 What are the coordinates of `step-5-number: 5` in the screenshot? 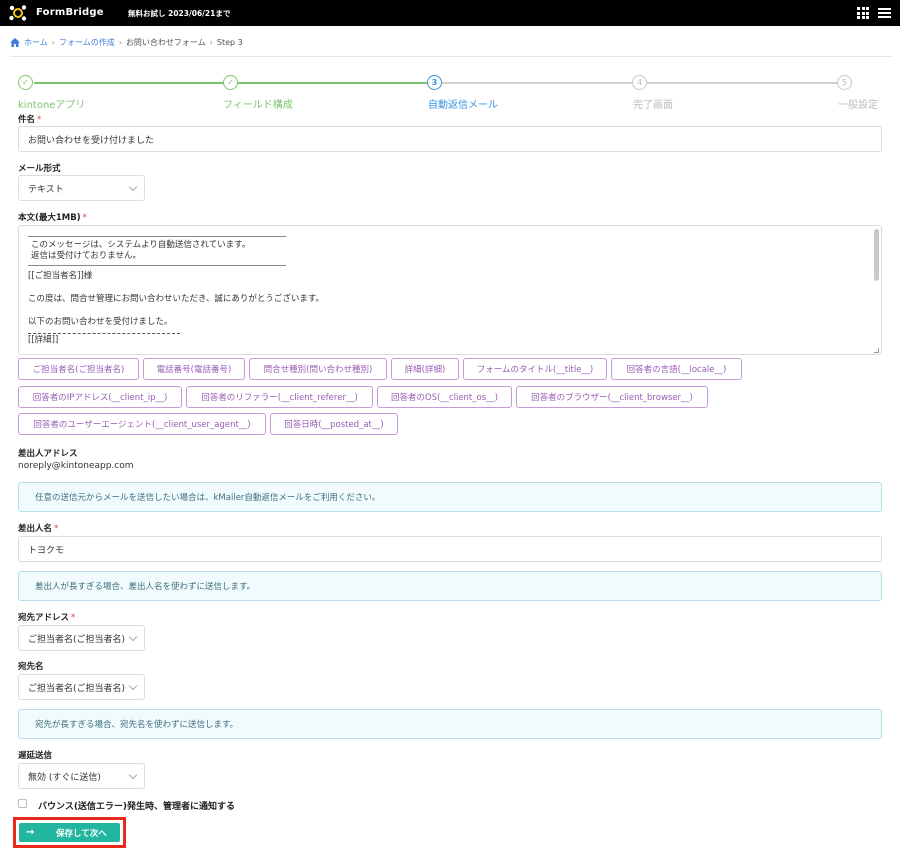 It's located at (844, 82).